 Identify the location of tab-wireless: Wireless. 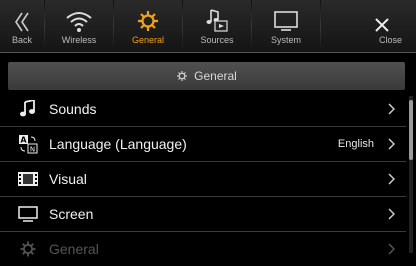
(79, 26).